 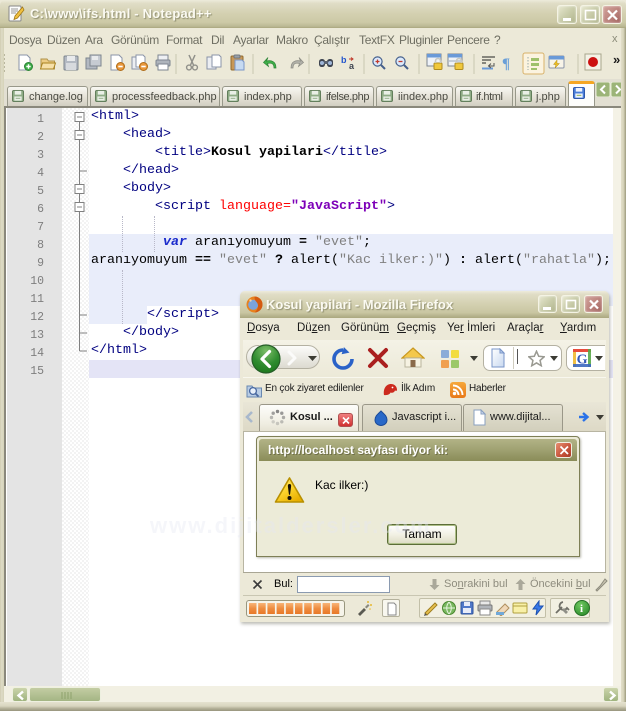 What do you see at coordinates (581, 609) in the screenshot?
I see `svg-text: i` at bounding box center [581, 609].